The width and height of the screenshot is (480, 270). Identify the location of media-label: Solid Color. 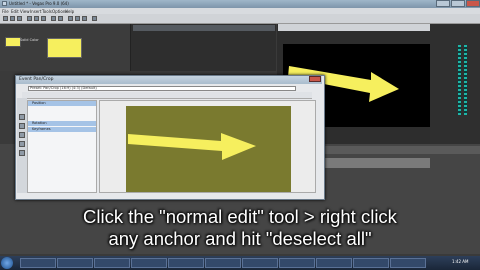
(29, 40).